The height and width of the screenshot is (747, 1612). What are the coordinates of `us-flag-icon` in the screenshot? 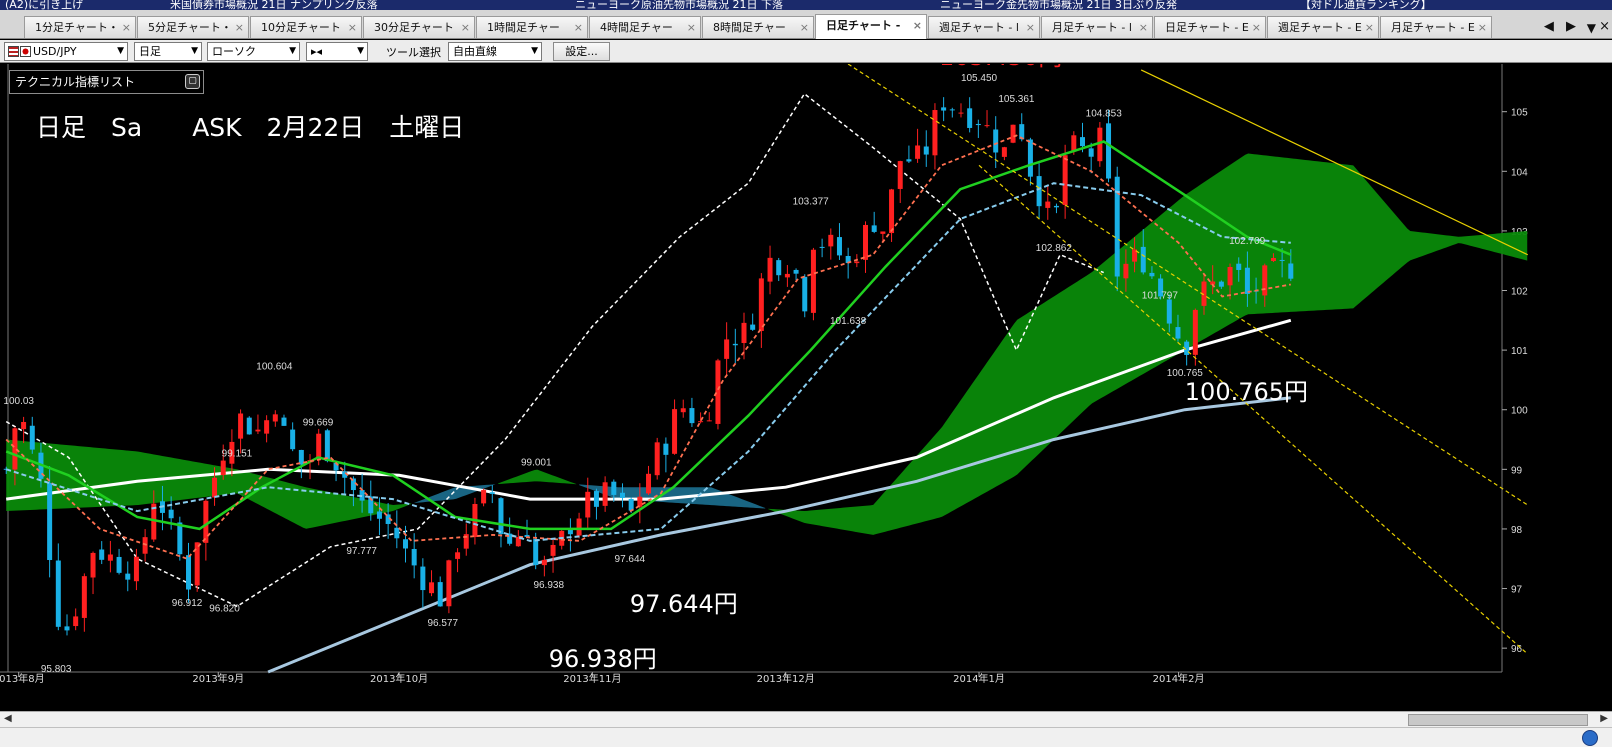 It's located at (13, 51).